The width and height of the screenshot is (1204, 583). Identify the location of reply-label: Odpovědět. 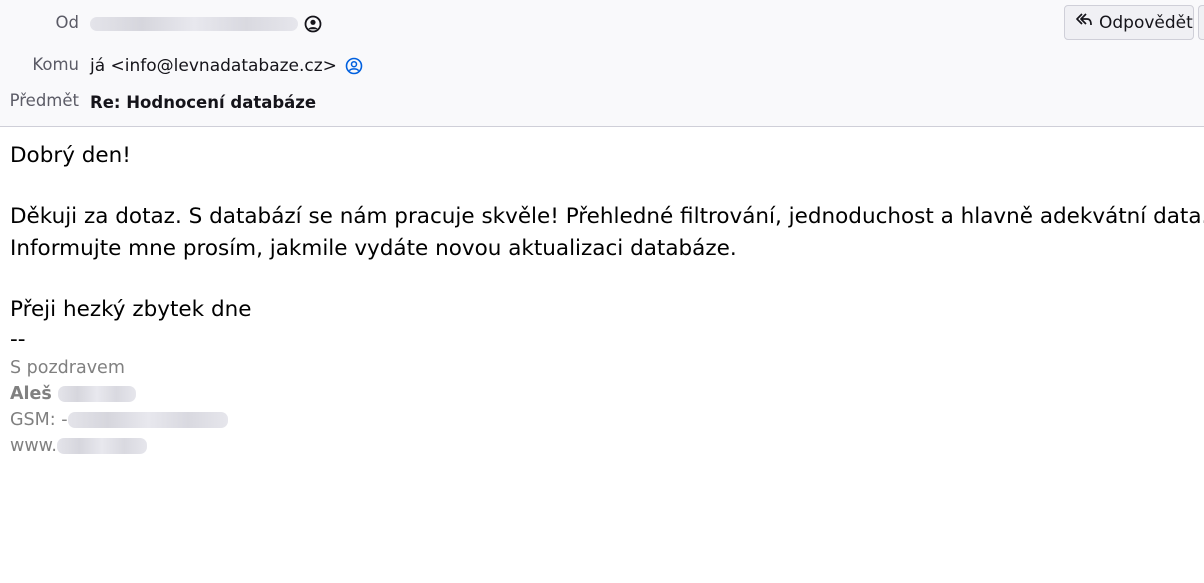
(1146, 22).